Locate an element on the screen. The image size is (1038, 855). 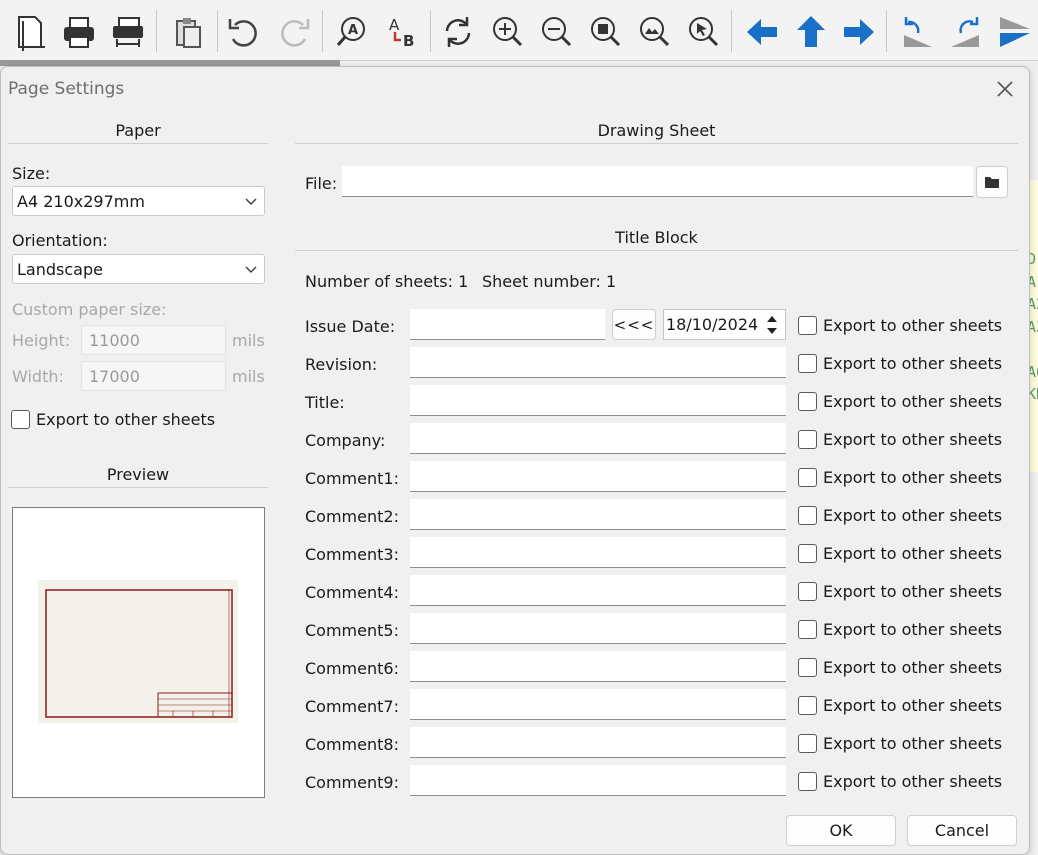
spin-up-icon is located at coordinates (772, 318).